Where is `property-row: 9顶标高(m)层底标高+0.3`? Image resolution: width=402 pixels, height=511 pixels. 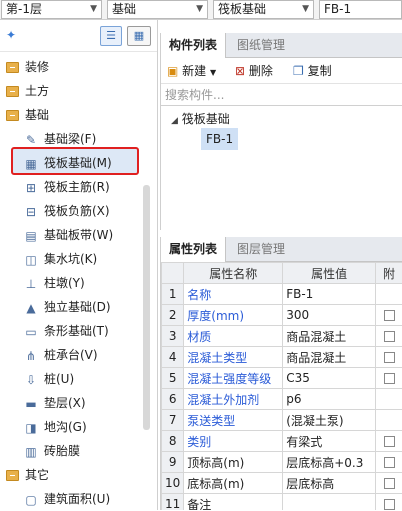
property-row: 9顶标高(m)层底标高+0.3 is located at coordinates (282, 462).